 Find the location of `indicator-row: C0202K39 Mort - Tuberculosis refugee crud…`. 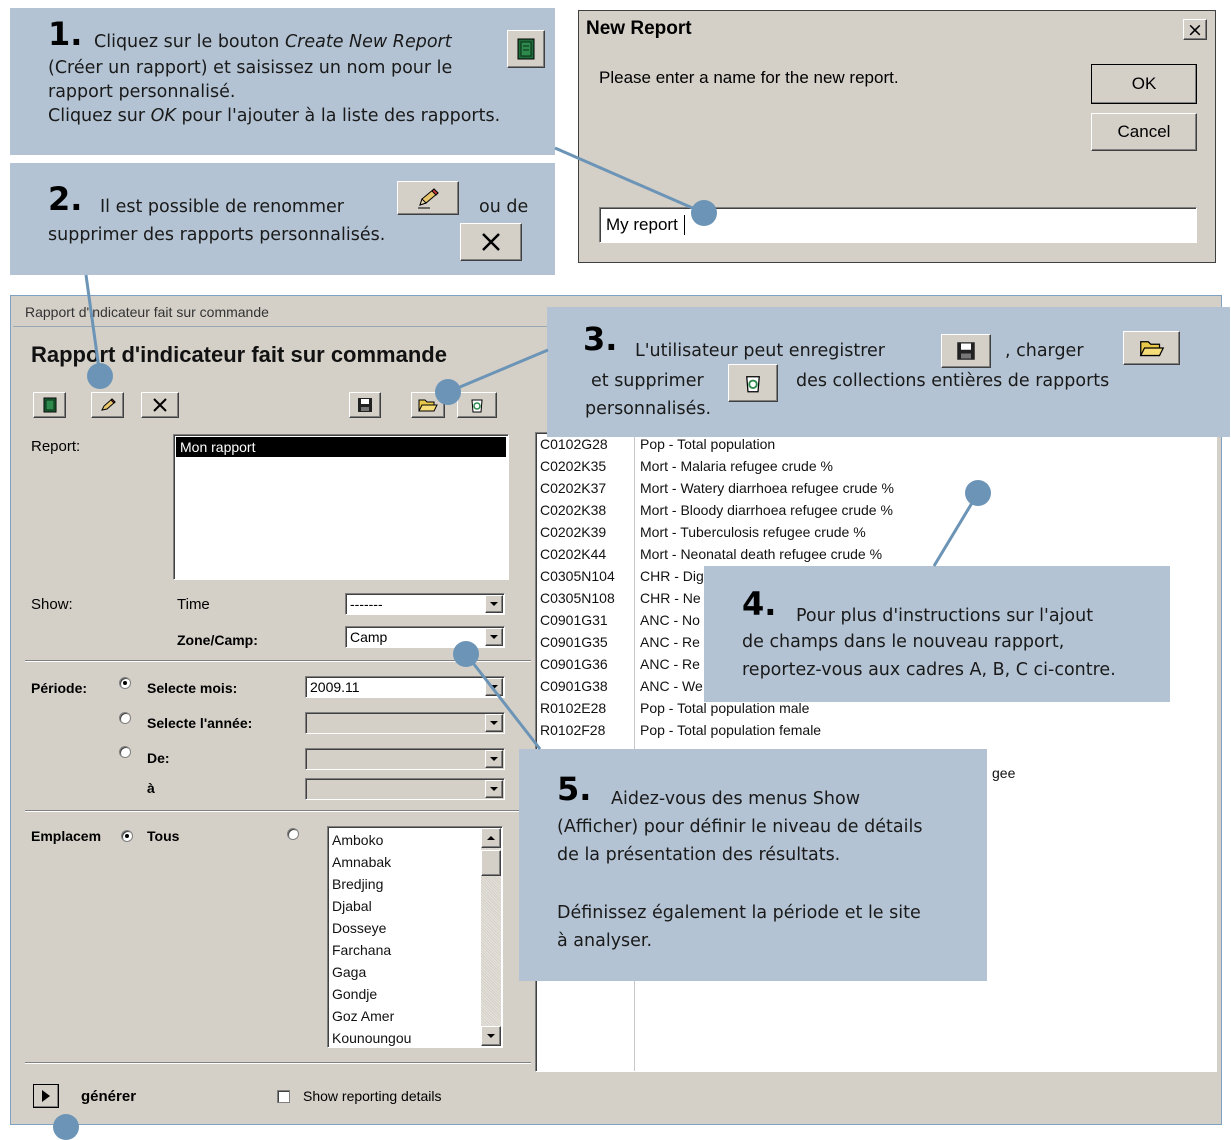

indicator-row: C0202K39 Mort - Tuberculosis refugee crud… is located at coordinates (878, 532).